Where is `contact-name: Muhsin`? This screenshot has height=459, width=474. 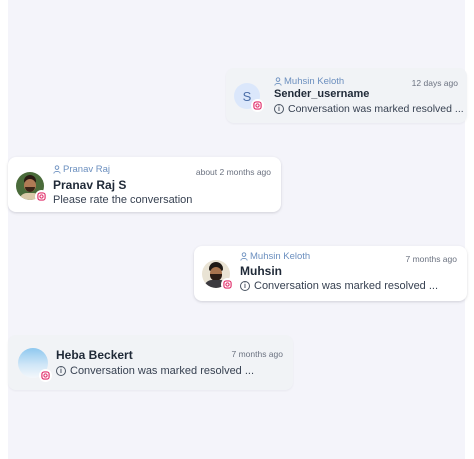
contact-name: Muhsin is located at coordinates (261, 271).